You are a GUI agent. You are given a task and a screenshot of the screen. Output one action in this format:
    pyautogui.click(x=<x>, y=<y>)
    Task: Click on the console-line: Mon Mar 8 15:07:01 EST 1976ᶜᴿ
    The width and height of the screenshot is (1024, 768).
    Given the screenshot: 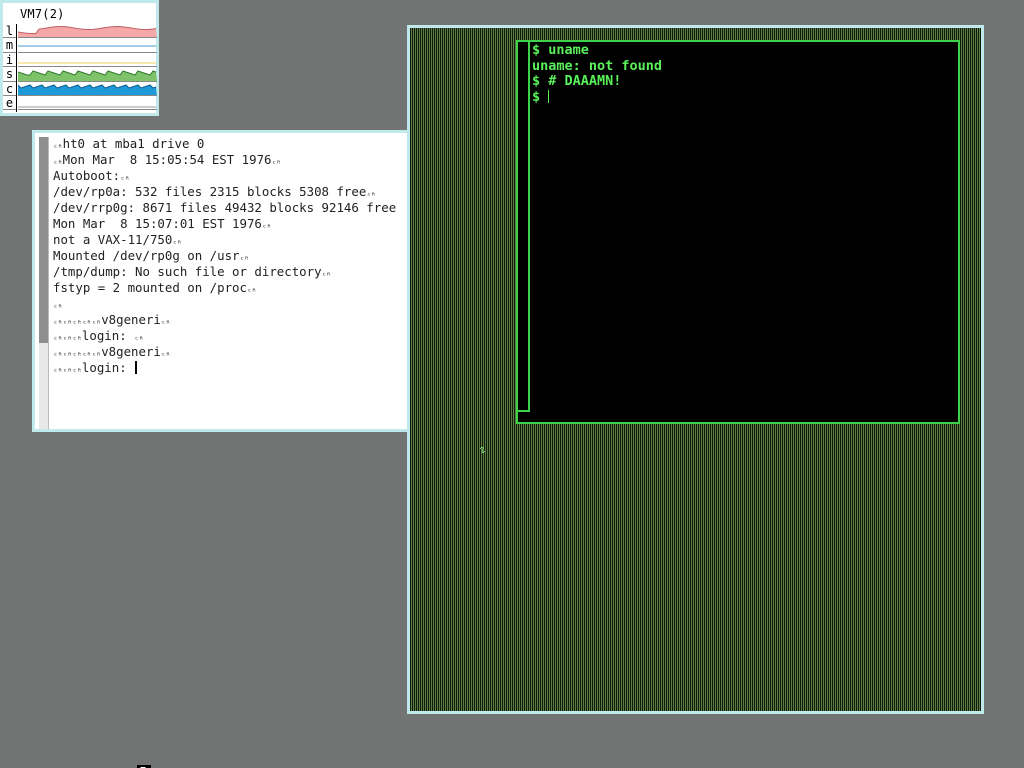 What is the action you would take?
    pyautogui.click(x=224, y=224)
    